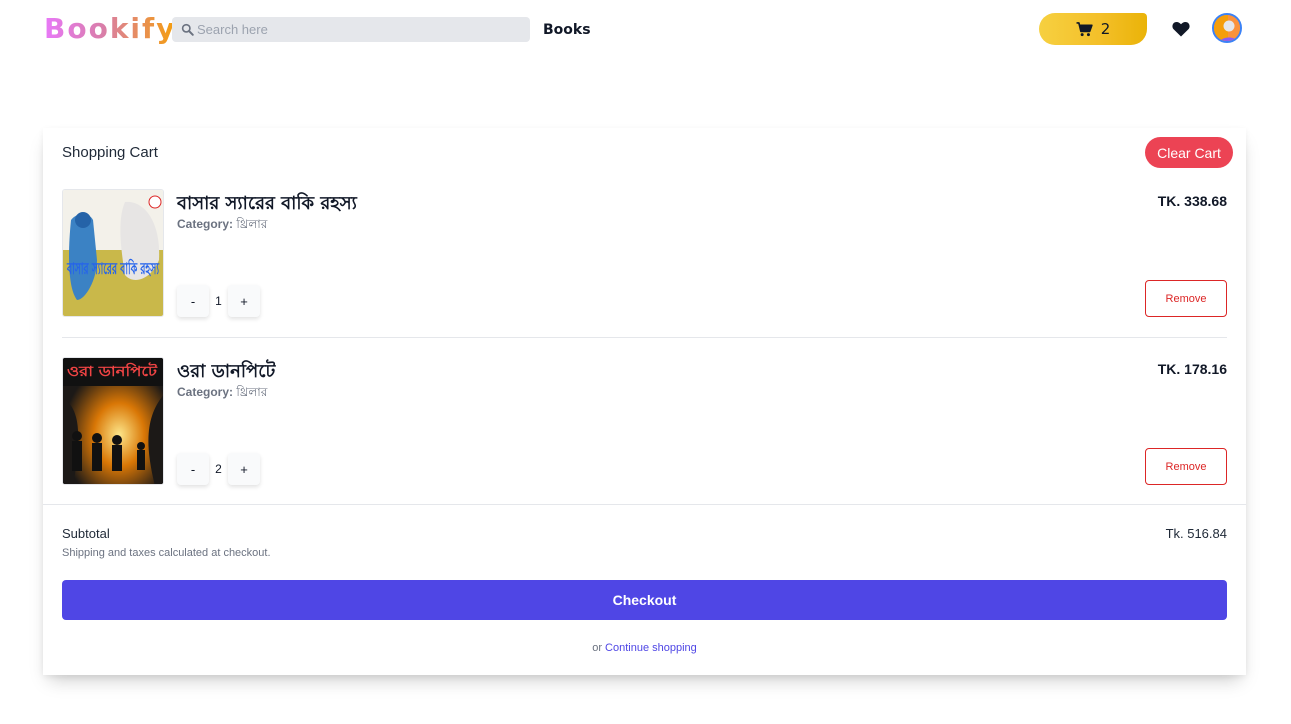  I want to click on cover-text: ওরা ডানপিটে, so click(113, 371).